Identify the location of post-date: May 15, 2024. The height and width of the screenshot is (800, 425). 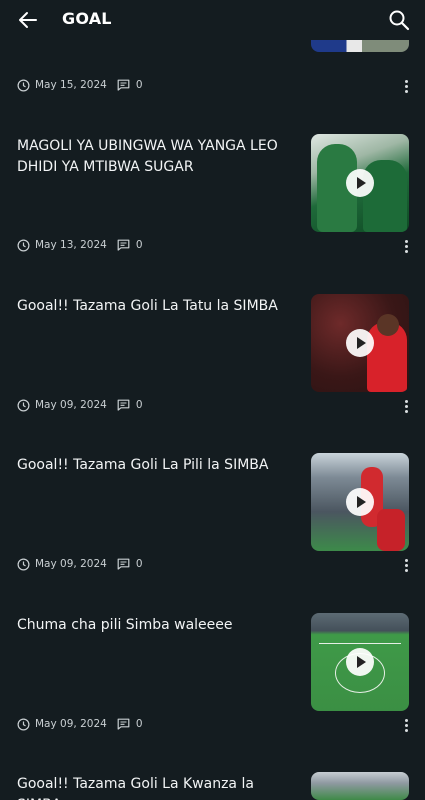
(71, 85).